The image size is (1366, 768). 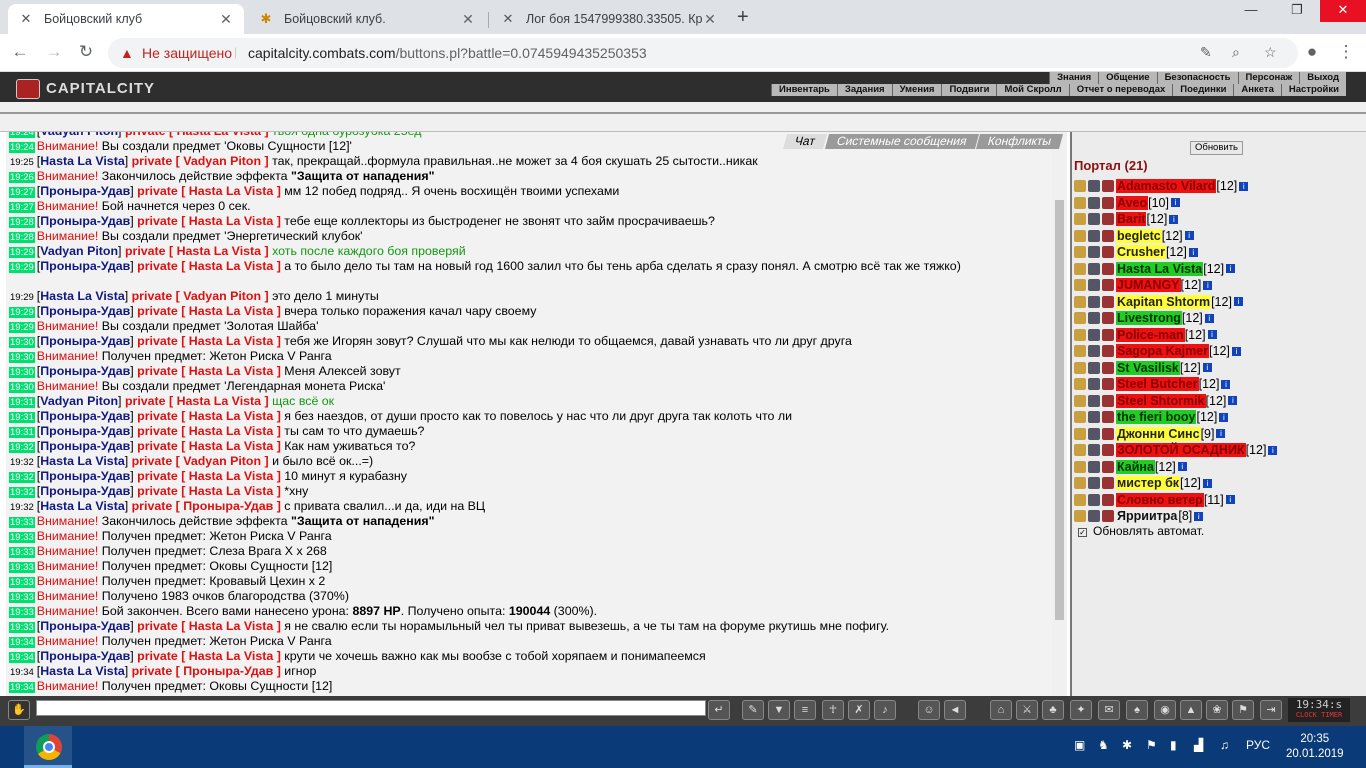 What do you see at coordinates (929, 710) in the screenshot?
I see `smiley-icon: ☺` at bounding box center [929, 710].